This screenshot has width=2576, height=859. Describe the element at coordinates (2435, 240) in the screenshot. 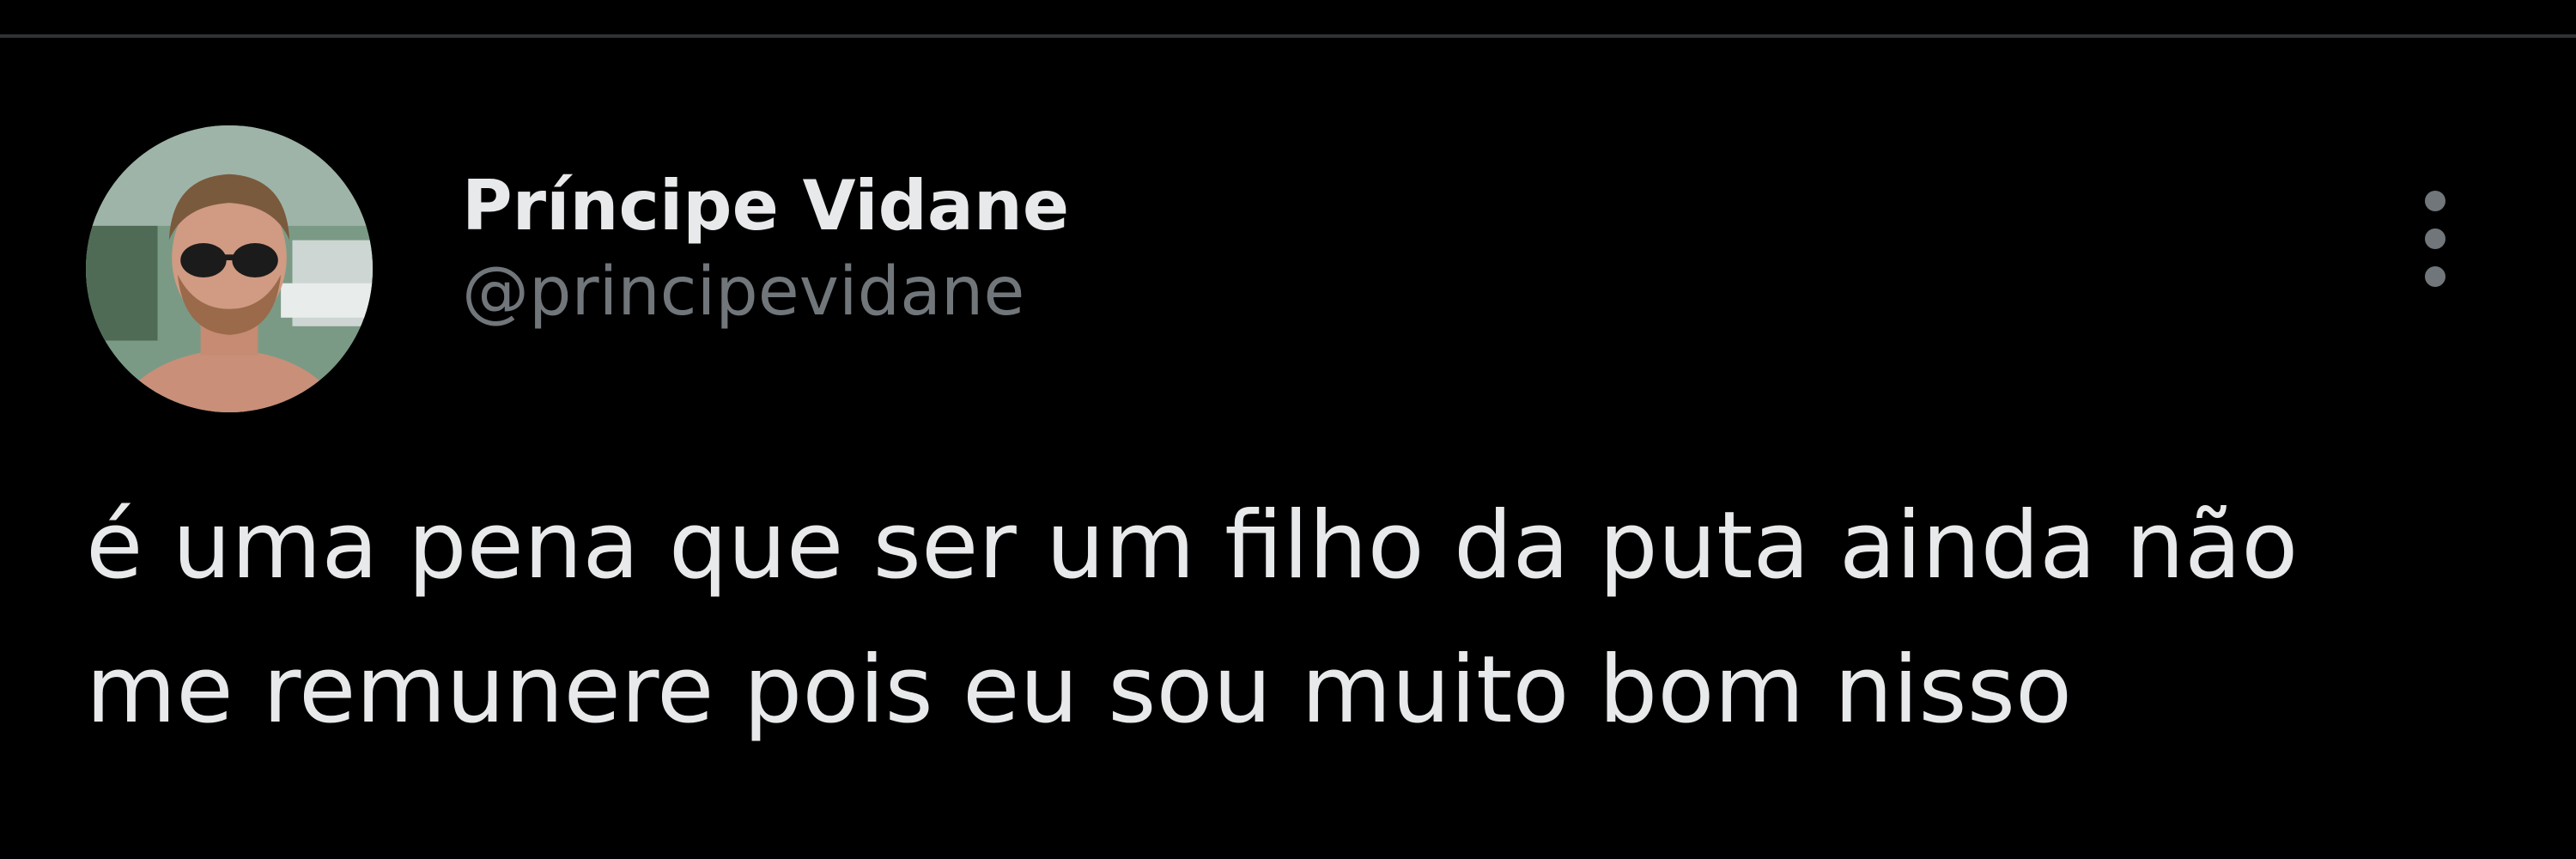

I see `more-options-button` at that location.